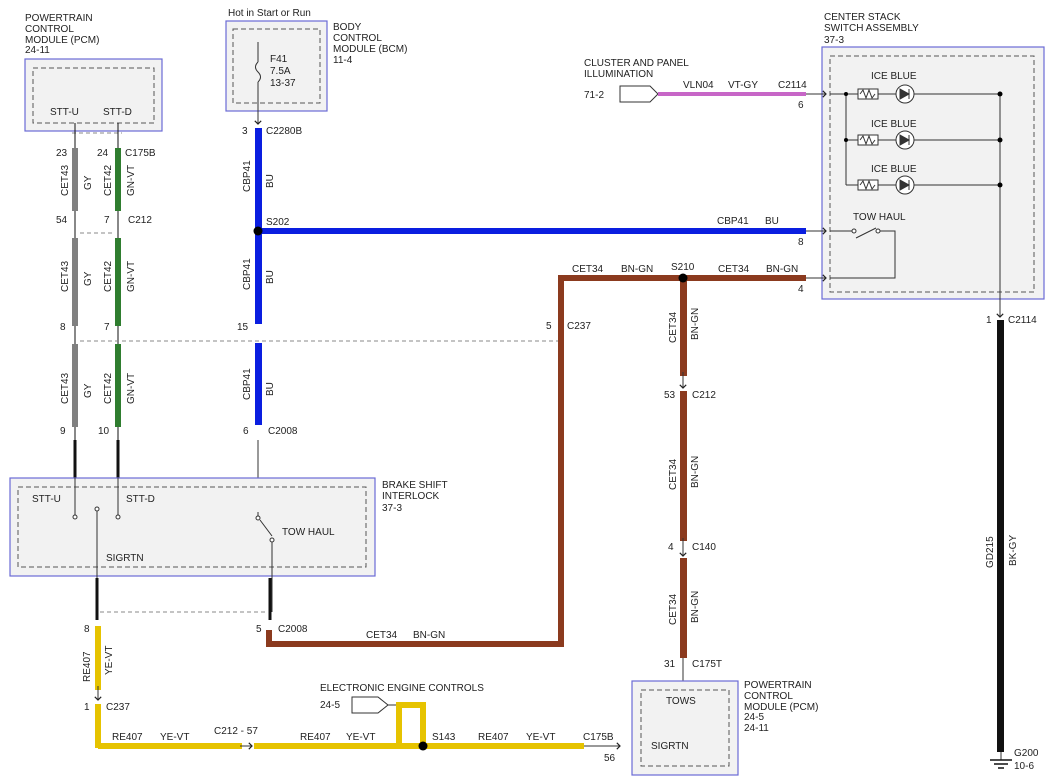 Image resolution: width=1051 pixels, height=782 pixels. Describe the element at coordinates (681, 701) in the screenshot. I see `pcm-bottom-tows: TOWS` at that location.